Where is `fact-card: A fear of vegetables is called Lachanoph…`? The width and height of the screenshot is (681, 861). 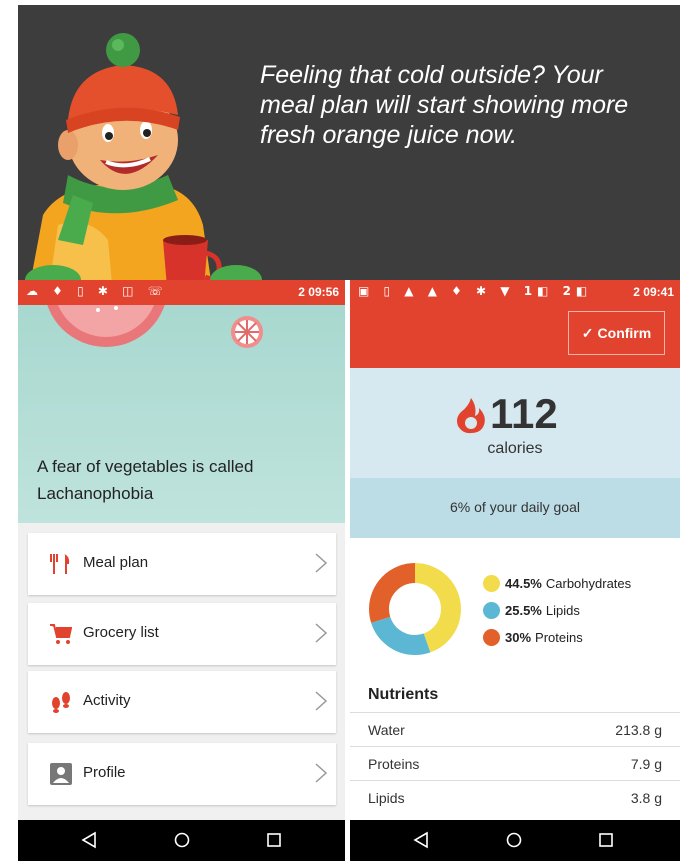
fact-card: A fear of vegetables is called Lachanoph… is located at coordinates (181, 414).